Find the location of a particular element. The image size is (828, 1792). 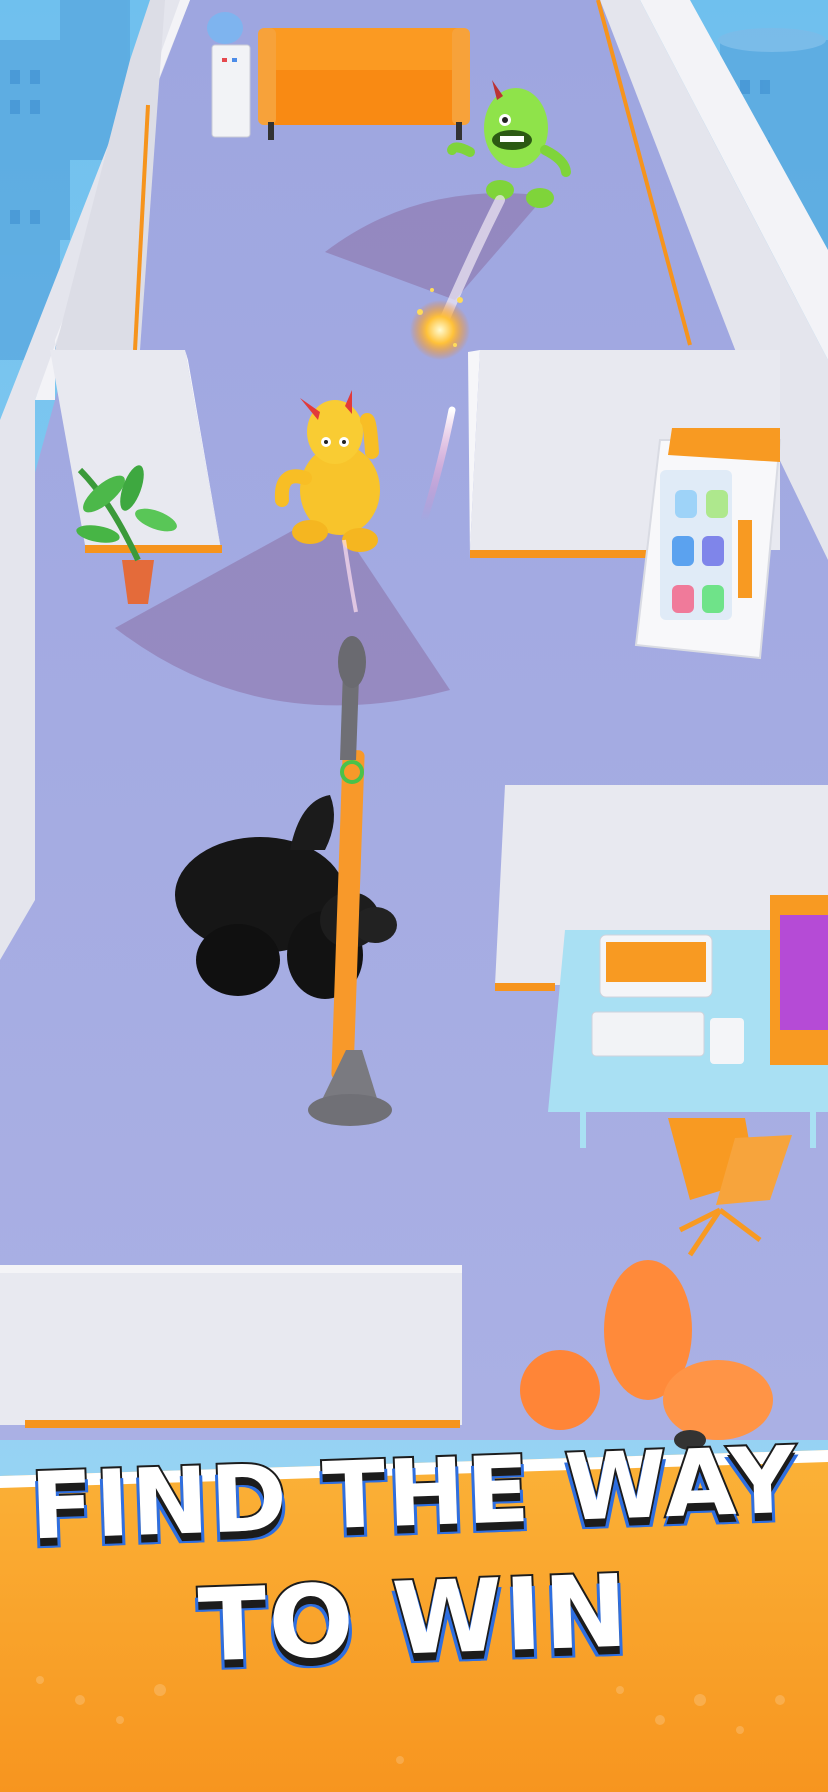

computer-desk-icon is located at coordinates (688, 1021).